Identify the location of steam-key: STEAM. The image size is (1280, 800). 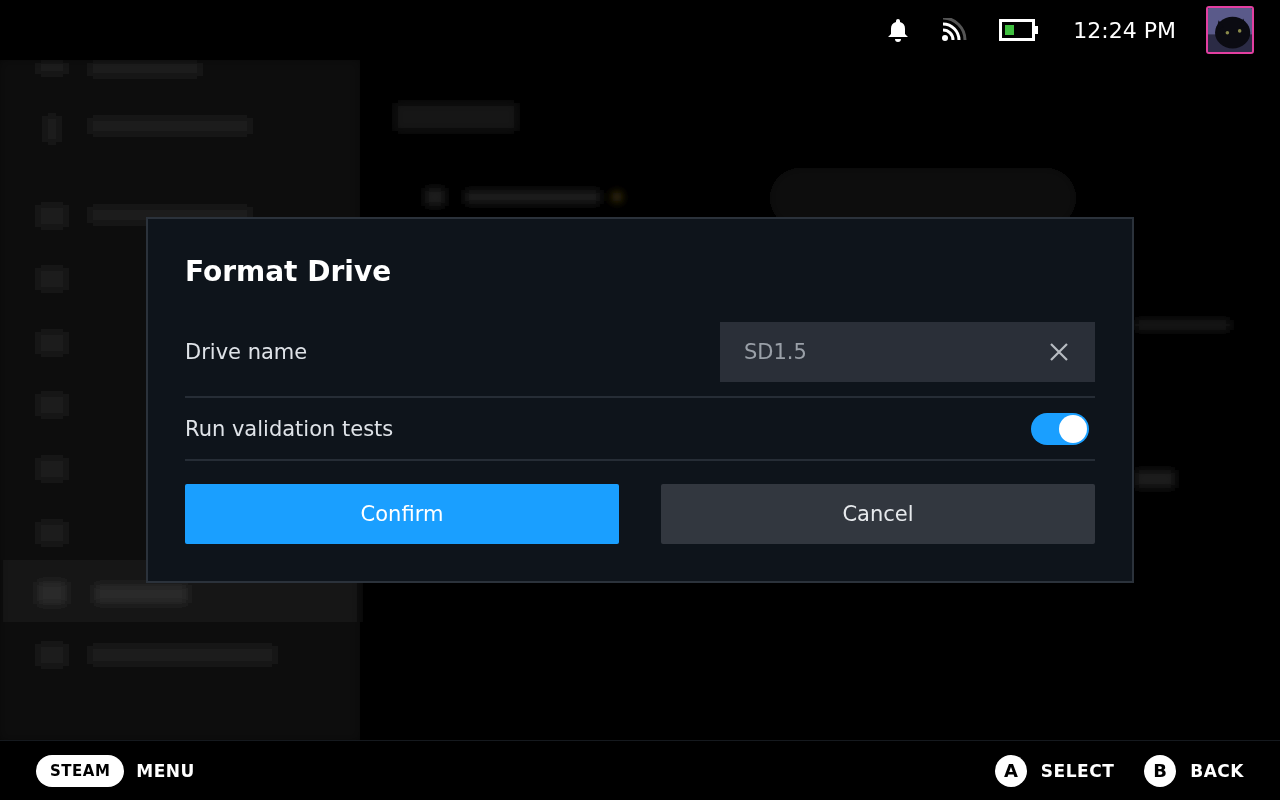
(80, 770).